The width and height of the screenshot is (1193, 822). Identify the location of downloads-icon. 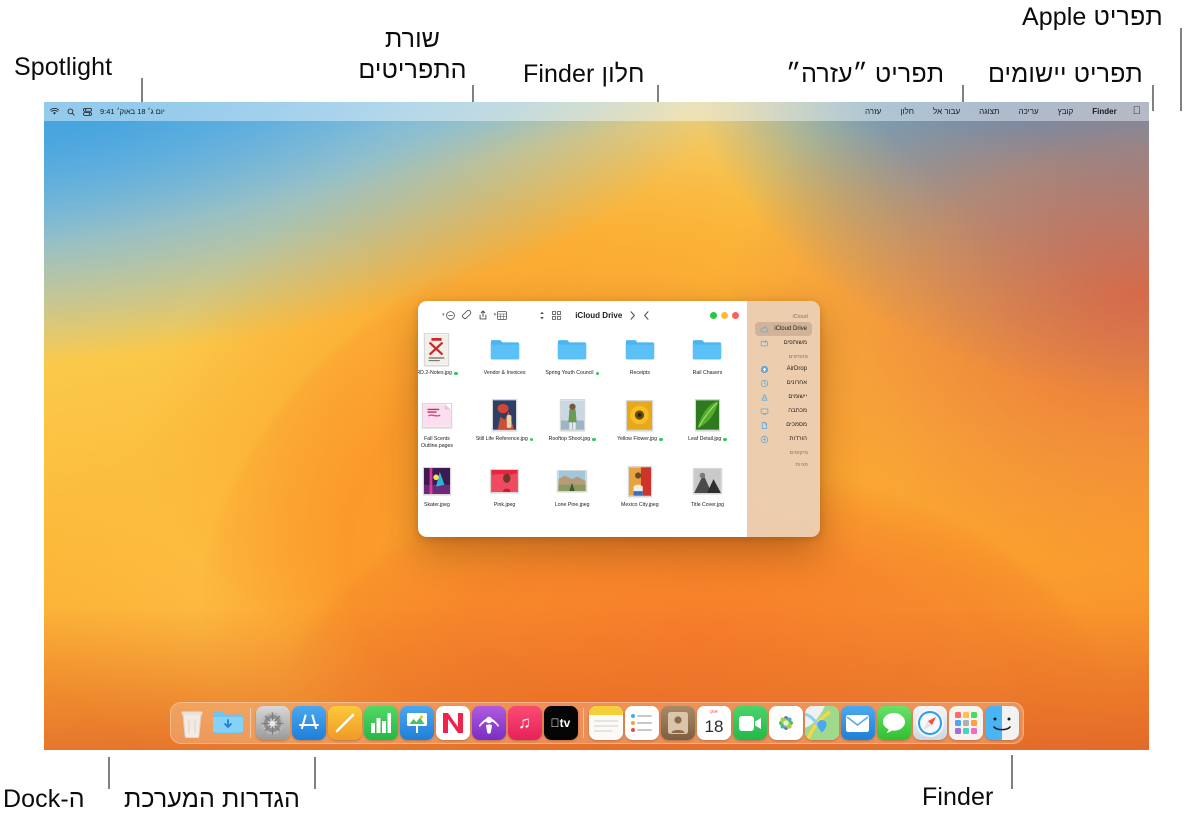
(765, 439).